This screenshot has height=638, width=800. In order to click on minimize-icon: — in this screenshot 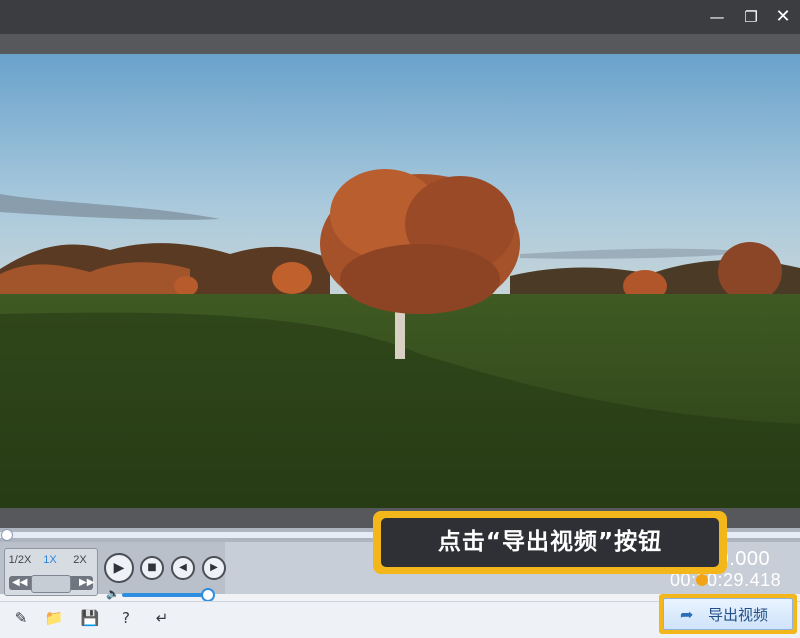, I will do `click(717, 17)`.